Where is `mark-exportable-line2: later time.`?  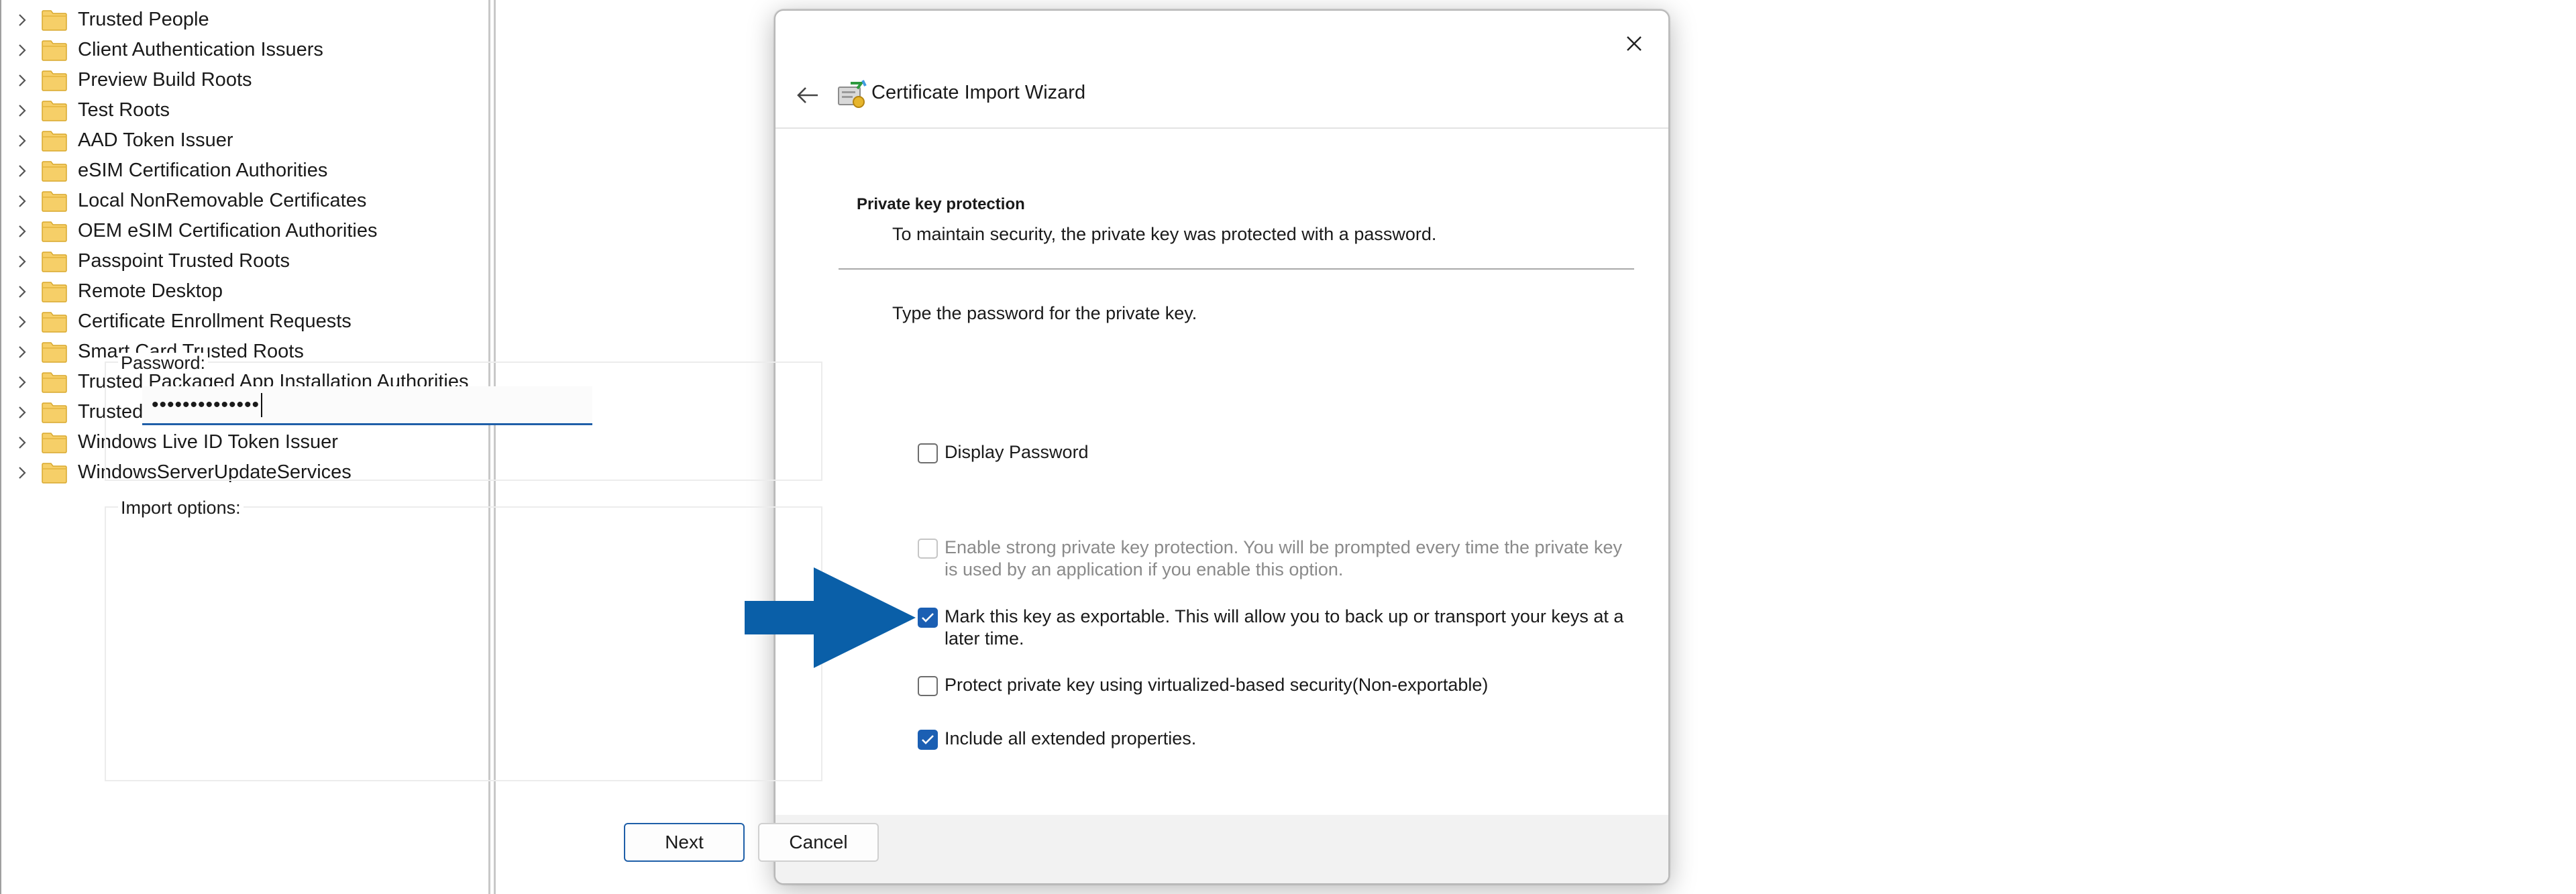 mark-exportable-line2: later time. is located at coordinates (984, 638).